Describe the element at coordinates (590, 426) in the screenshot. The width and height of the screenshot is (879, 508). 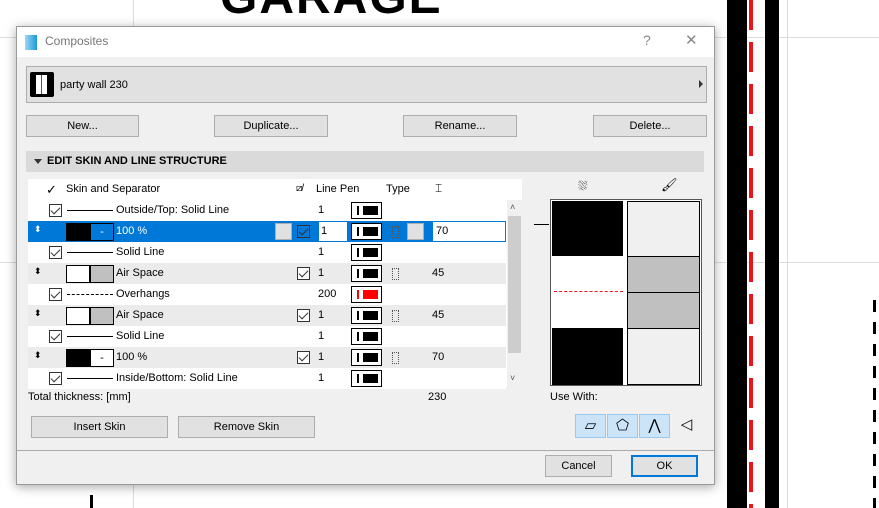
I see `wall-icon: ▱` at that location.